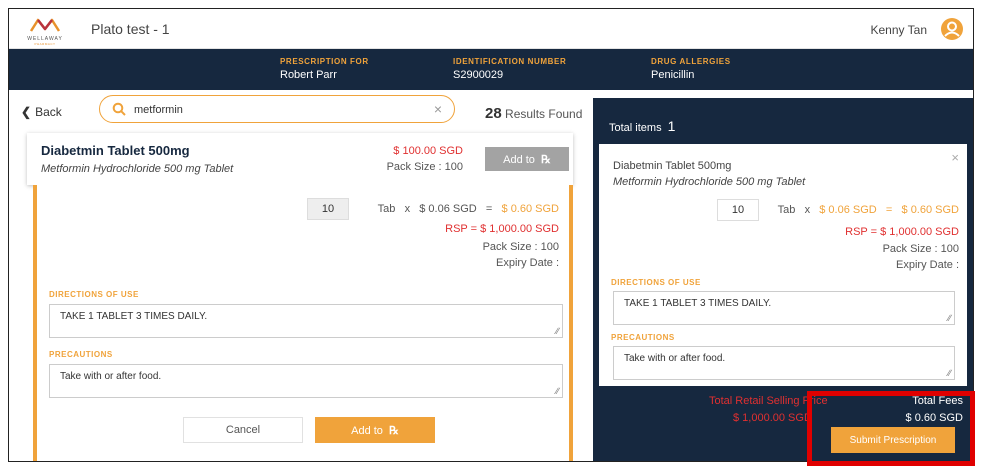 Image resolution: width=982 pixels, height=466 pixels. I want to click on submit-prescription-button: Submit Prescription, so click(893, 440).